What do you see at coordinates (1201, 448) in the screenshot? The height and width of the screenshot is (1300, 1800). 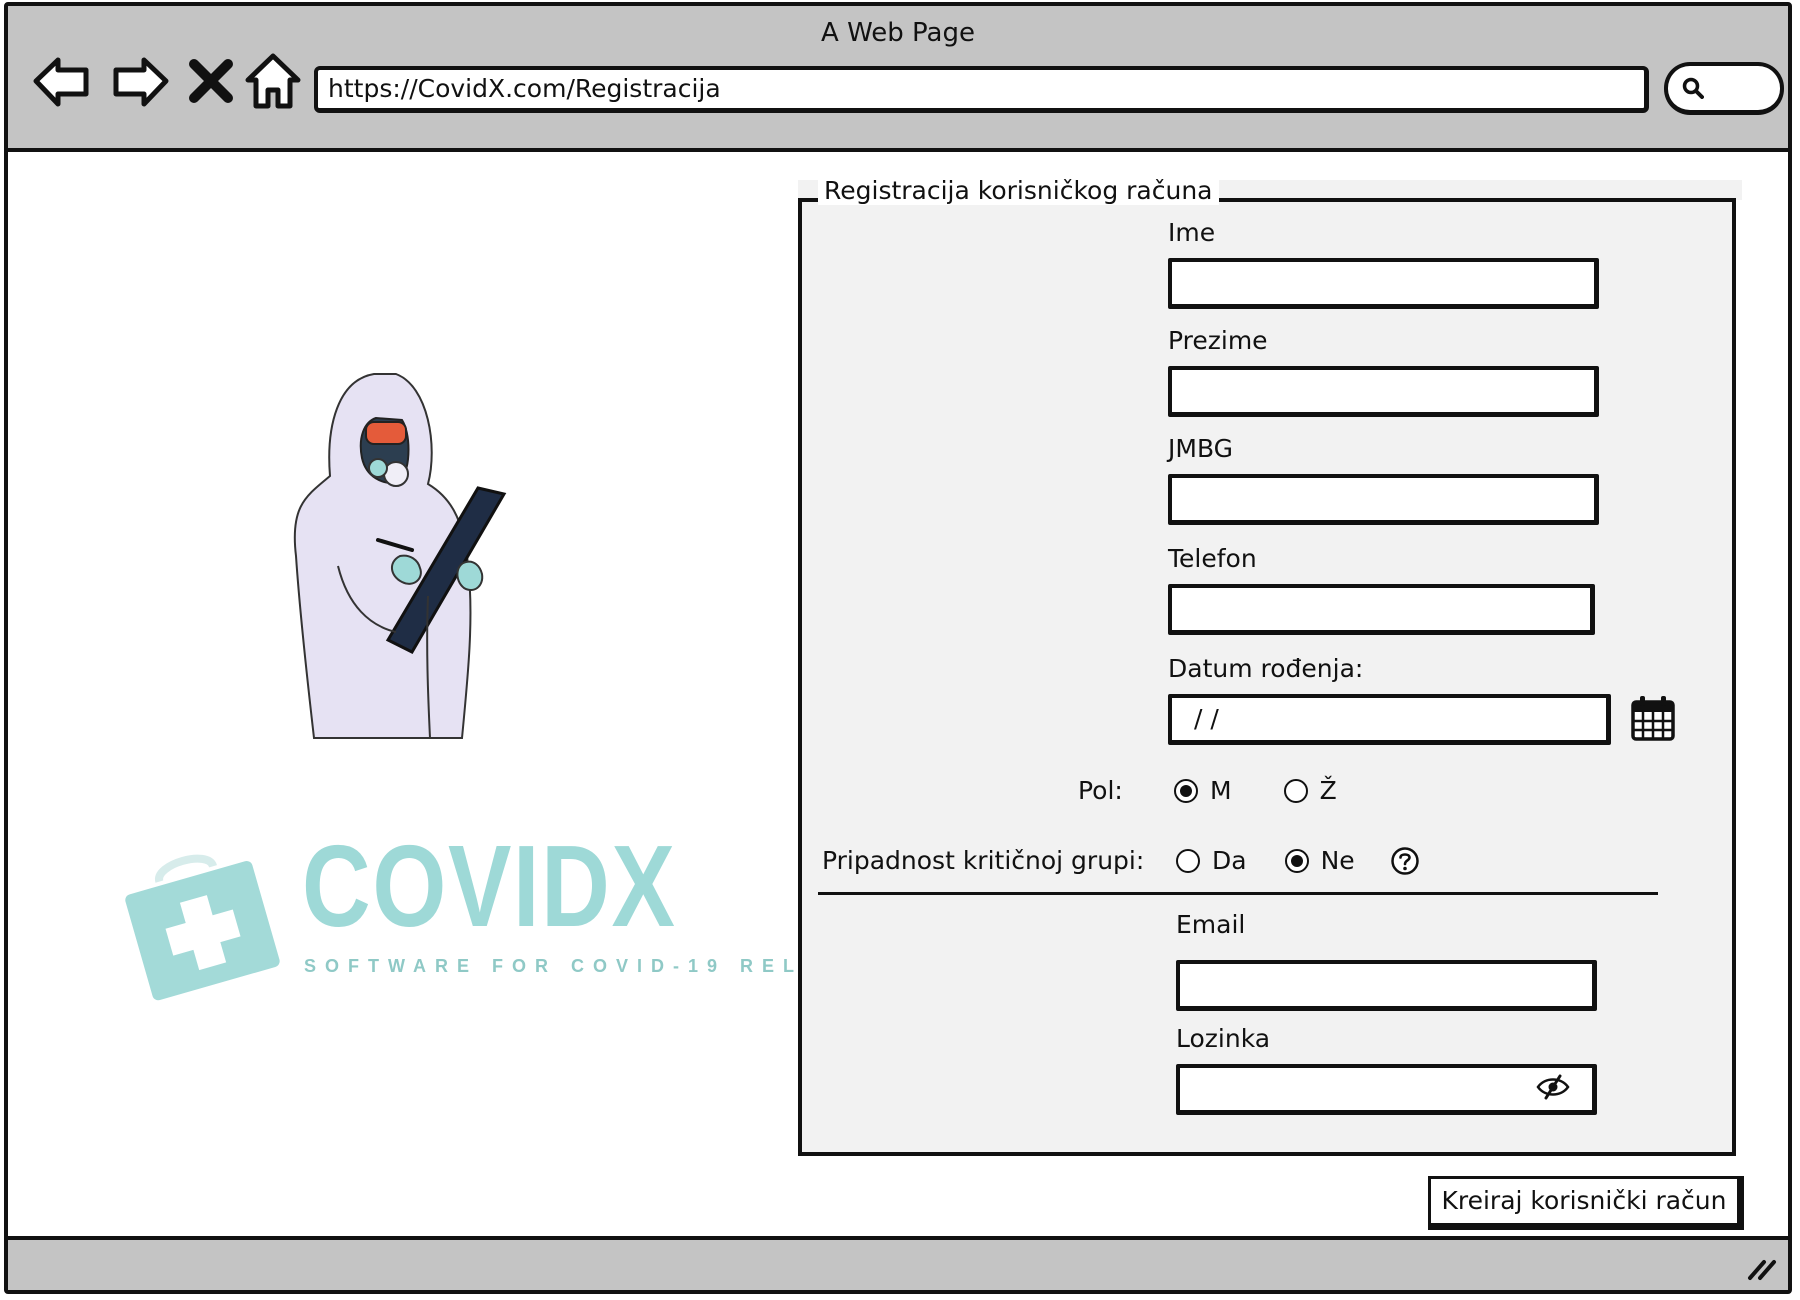 I see `jmbg-label: JMBG` at bounding box center [1201, 448].